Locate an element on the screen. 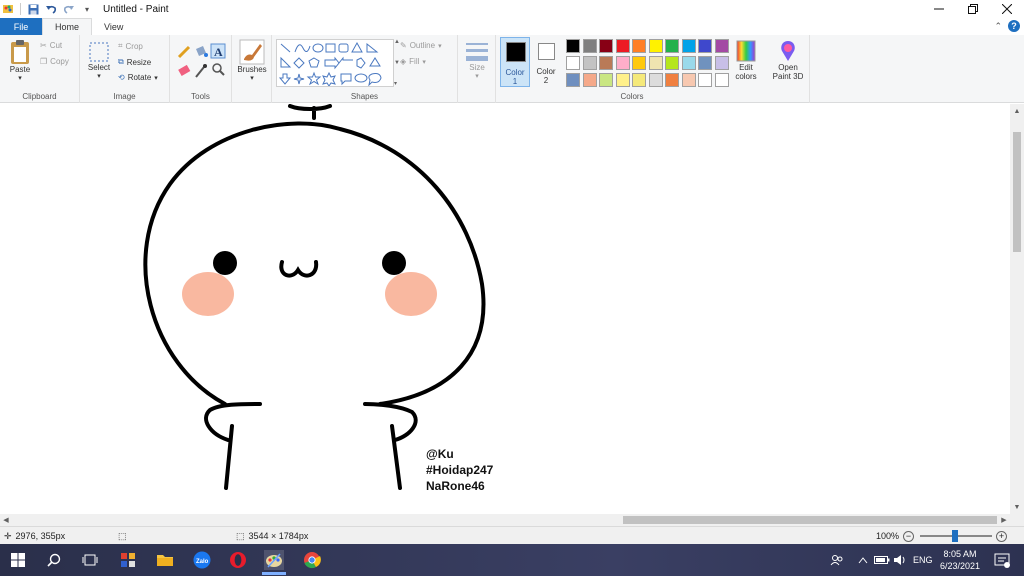 The image size is (1024, 576). size-button: Size ▾ is located at coordinates (477, 59).